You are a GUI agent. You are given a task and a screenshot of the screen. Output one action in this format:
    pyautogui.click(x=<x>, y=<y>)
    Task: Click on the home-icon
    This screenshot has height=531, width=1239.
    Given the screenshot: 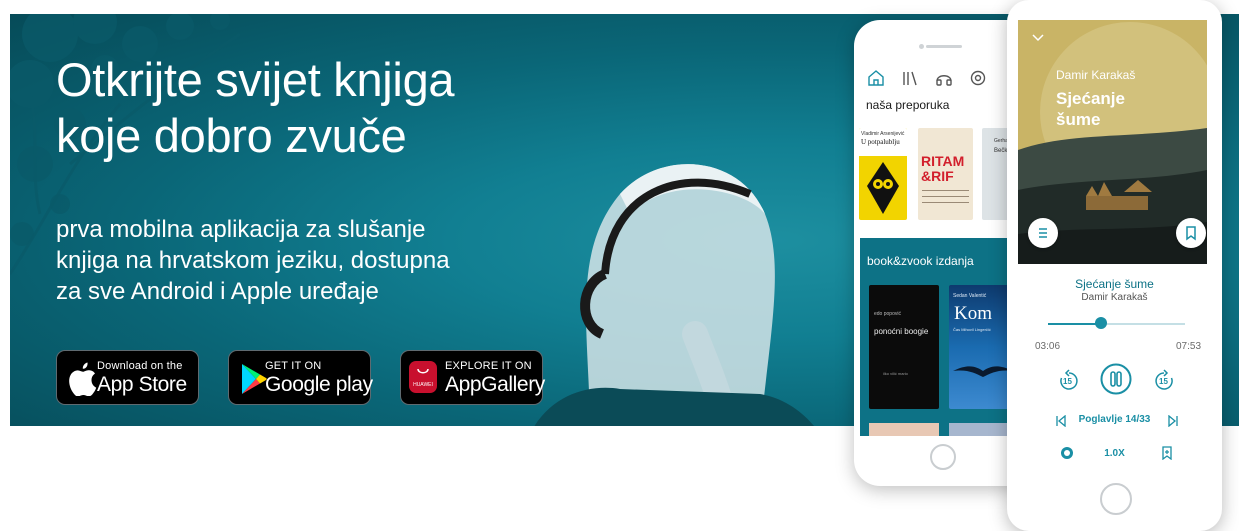 What is the action you would take?
    pyautogui.click(x=876, y=78)
    